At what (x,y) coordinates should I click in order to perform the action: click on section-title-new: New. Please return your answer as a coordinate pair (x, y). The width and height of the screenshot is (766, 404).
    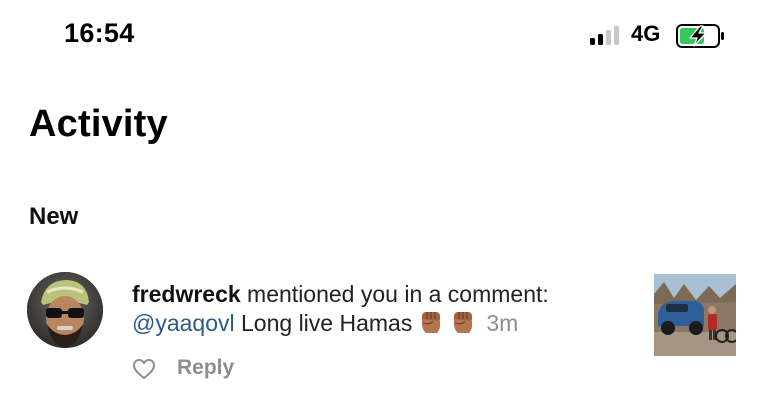
    Looking at the image, I should click on (54, 216).